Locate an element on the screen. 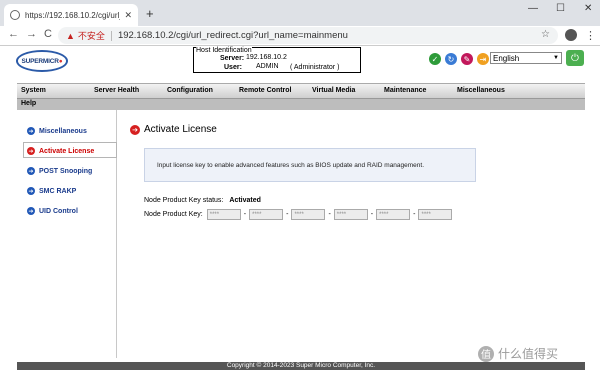 The height and width of the screenshot is (370, 600). logo-text: SUPERMICR is located at coordinates (40, 61).